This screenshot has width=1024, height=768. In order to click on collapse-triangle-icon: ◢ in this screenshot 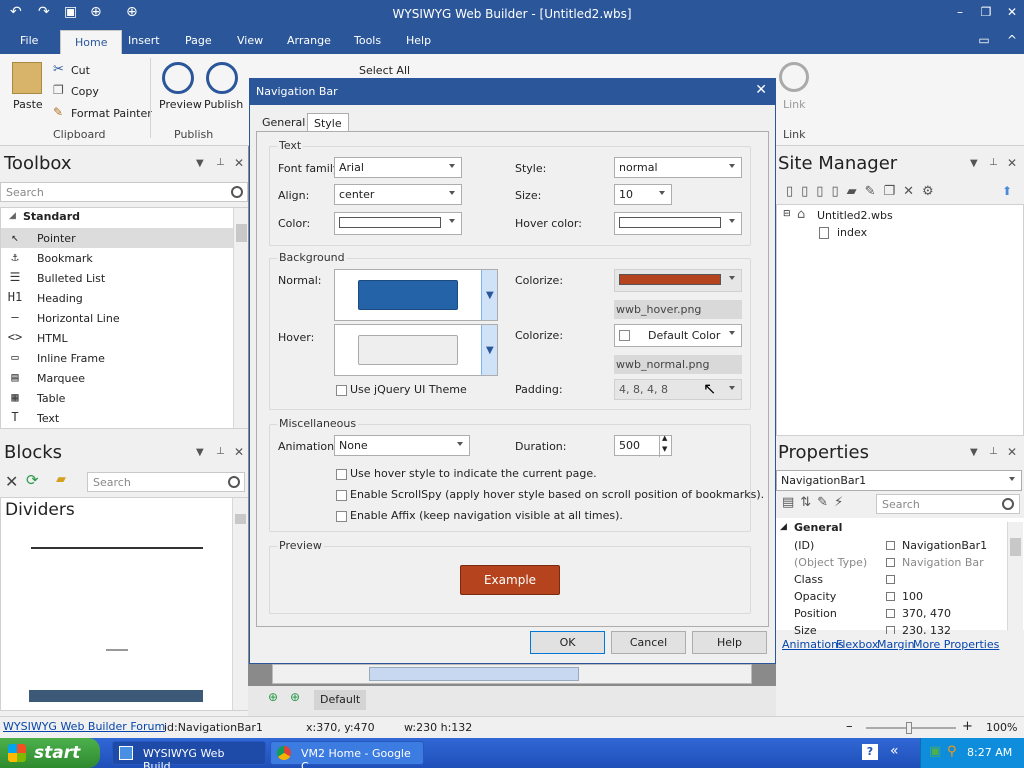, I will do `click(12, 216)`.